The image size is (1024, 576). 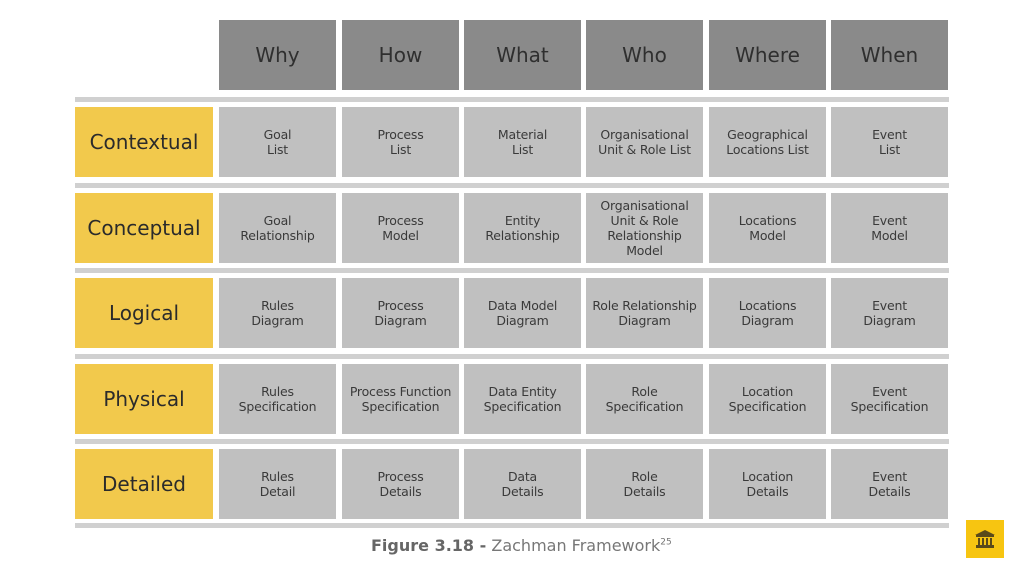 I want to click on column-header-how: How, so click(x=400, y=55).